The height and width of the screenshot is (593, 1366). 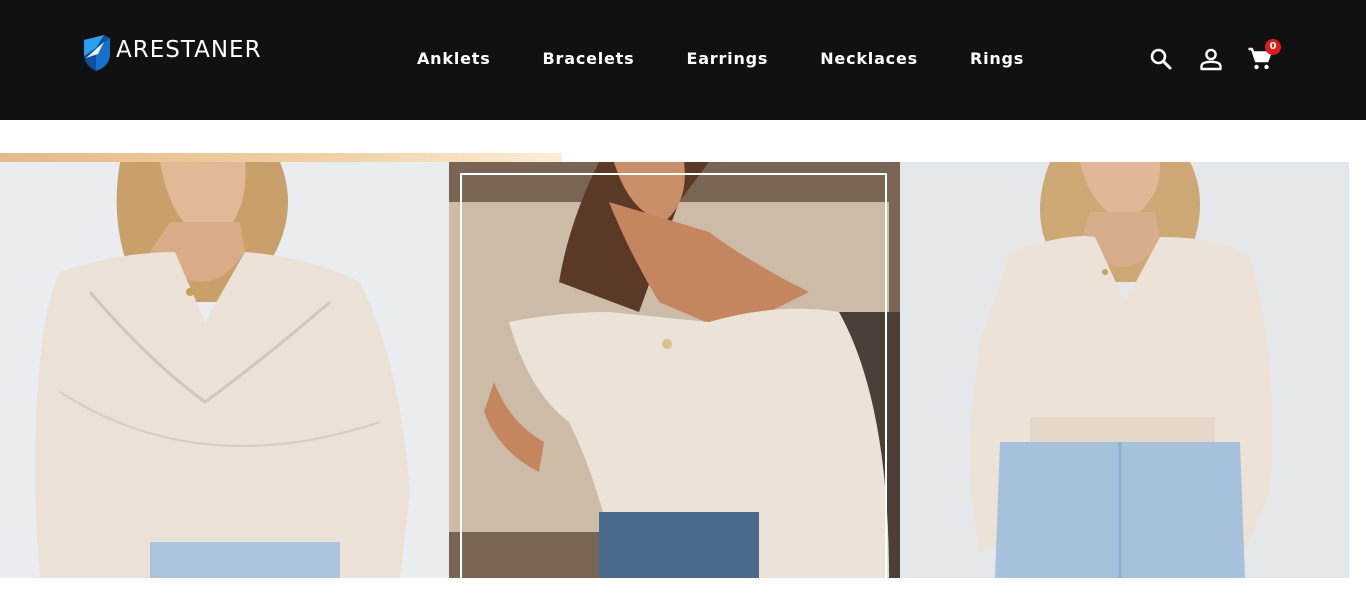 What do you see at coordinates (869, 59) in the screenshot?
I see `nav-item-necklaces: Necklaces` at bounding box center [869, 59].